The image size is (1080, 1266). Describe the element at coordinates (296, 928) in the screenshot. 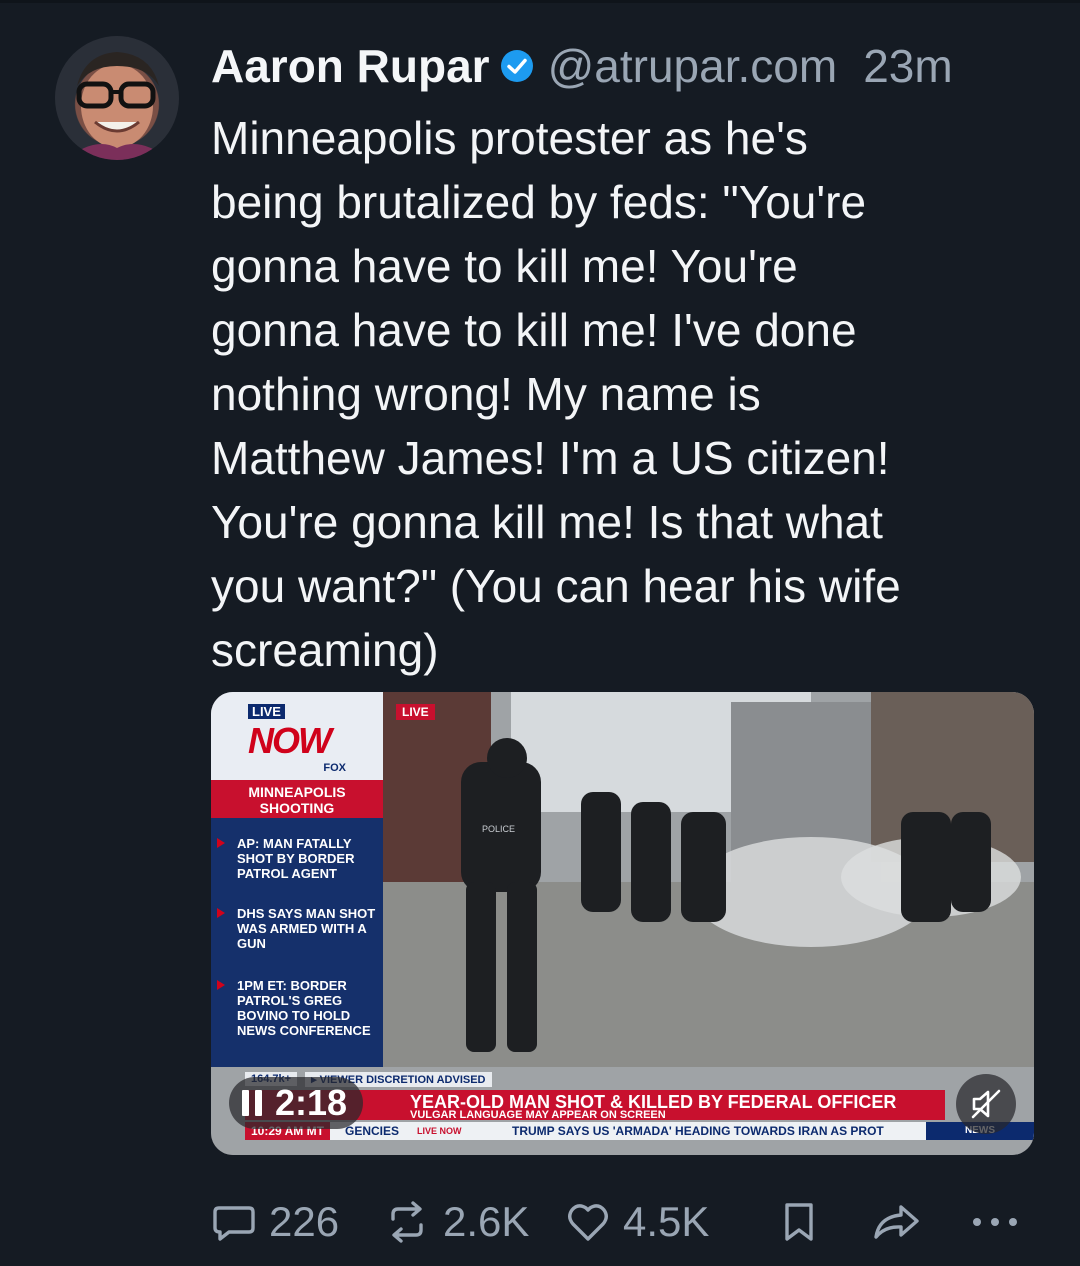

I see `sidebar-bullet: DHS SAYS MAN SHOT WAS ARMED WITH A GUN` at that location.